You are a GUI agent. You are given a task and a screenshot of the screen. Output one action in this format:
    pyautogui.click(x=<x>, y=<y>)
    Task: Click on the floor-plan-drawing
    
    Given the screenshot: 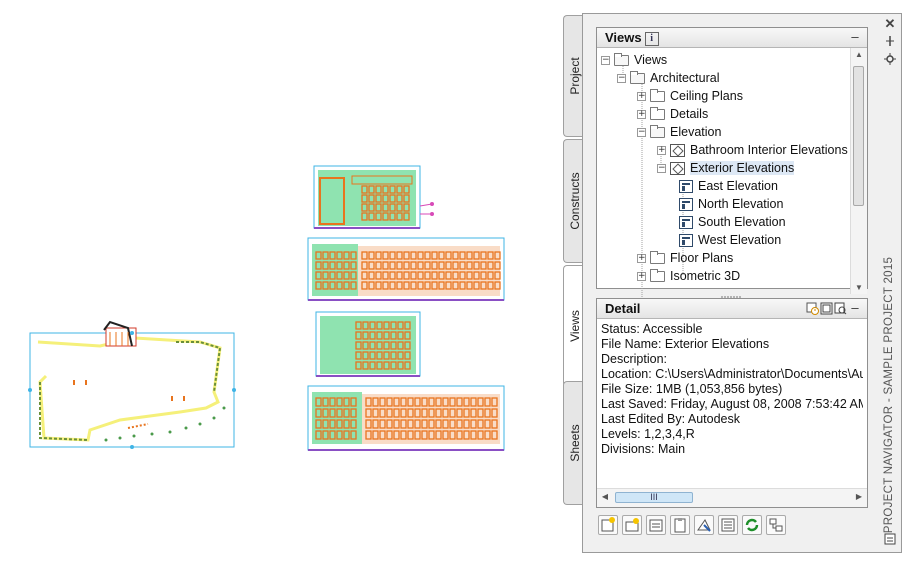 What is the action you would take?
    pyautogui.click(x=132, y=384)
    